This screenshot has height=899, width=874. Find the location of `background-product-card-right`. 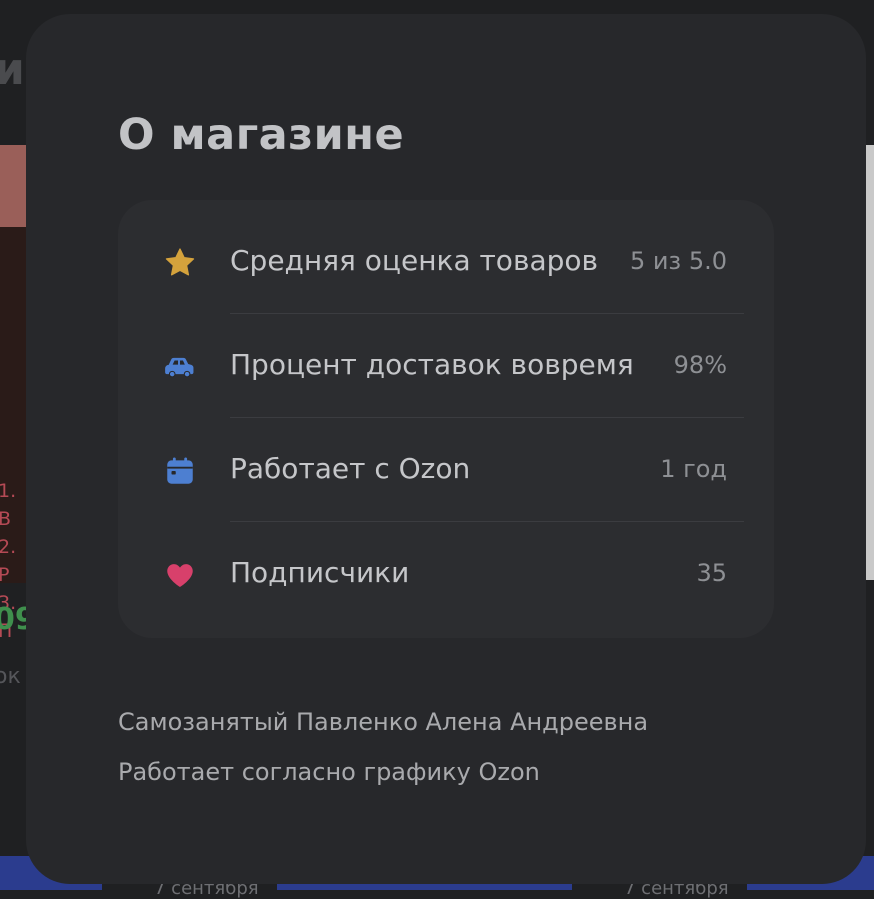

background-product-card-right is located at coordinates (869, 362).